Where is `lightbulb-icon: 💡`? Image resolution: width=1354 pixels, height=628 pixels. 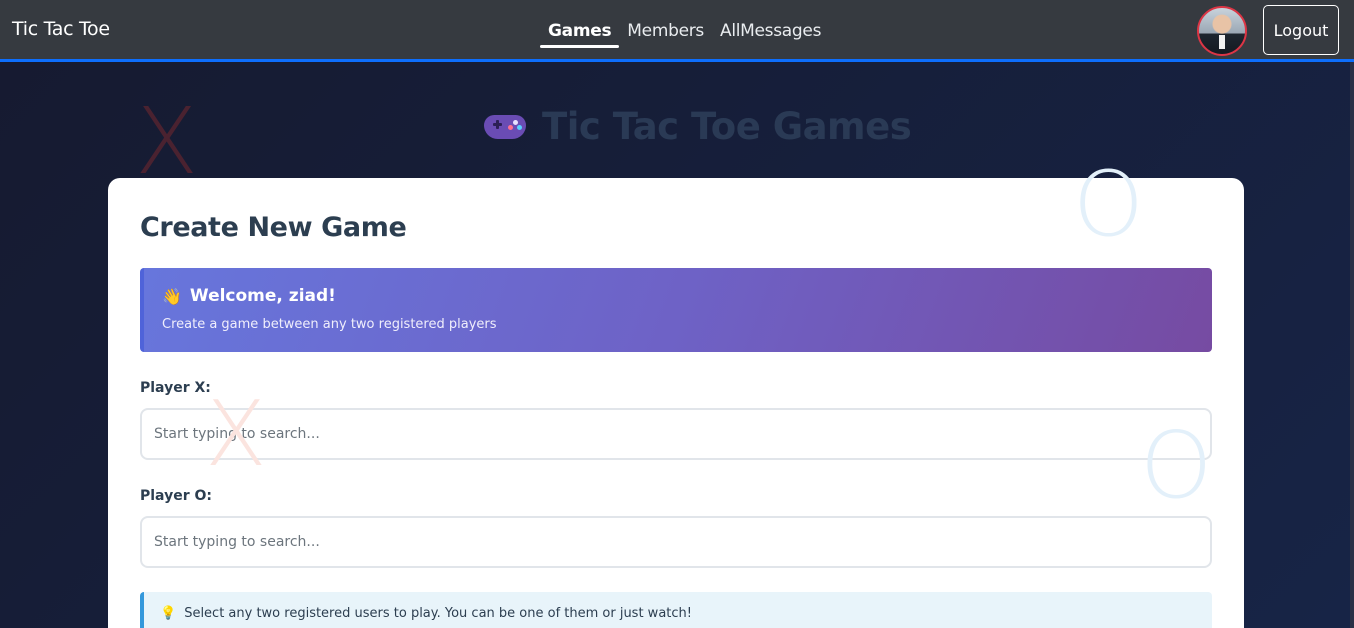
lightbulb-icon: 💡 is located at coordinates (168, 613).